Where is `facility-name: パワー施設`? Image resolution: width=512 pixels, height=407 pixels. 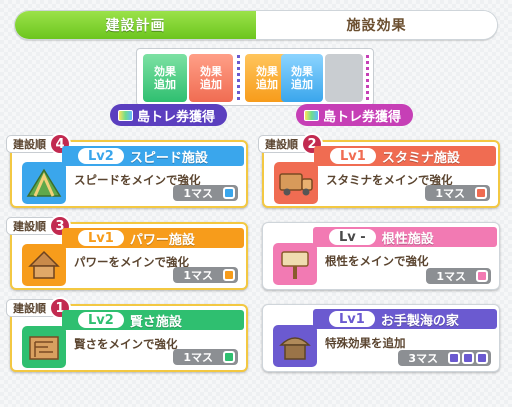 facility-name: パワー施設 is located at coordinates (162, 240).